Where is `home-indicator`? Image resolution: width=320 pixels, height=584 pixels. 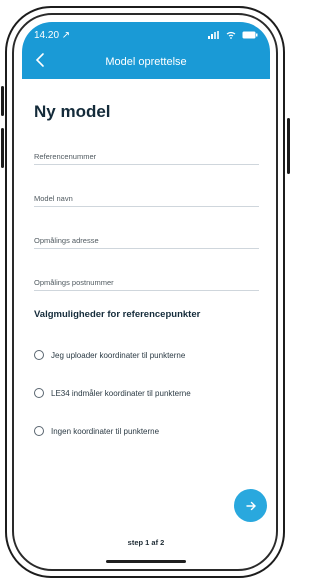 home-indicator is located at coordinates (146, 561).